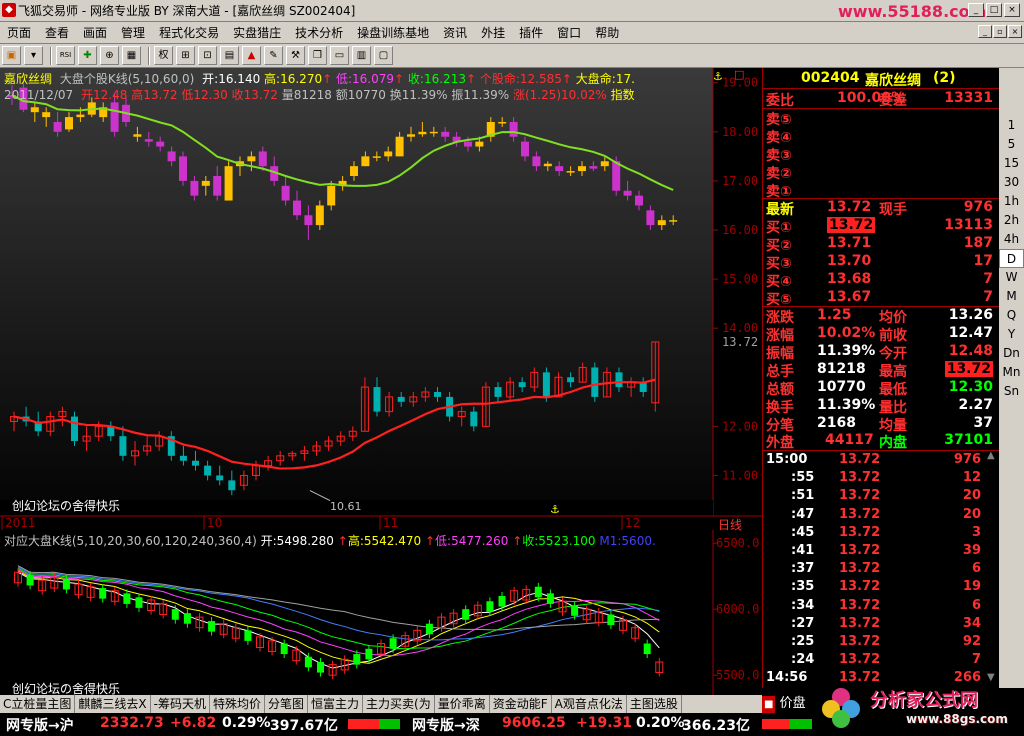 This screenshot has width=1024, height=736. Describe the element at coordinates (189, 32) in the screenshot. I see `menu-program-trade: 程式化交易` at that location.